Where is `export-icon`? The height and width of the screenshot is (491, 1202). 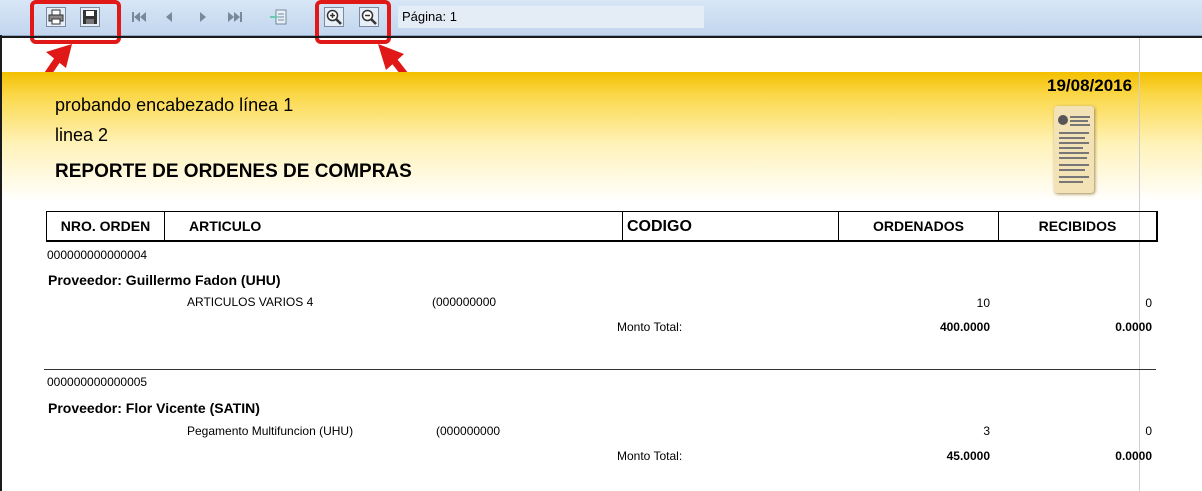
export-icon is located at coordinates (278, 17).